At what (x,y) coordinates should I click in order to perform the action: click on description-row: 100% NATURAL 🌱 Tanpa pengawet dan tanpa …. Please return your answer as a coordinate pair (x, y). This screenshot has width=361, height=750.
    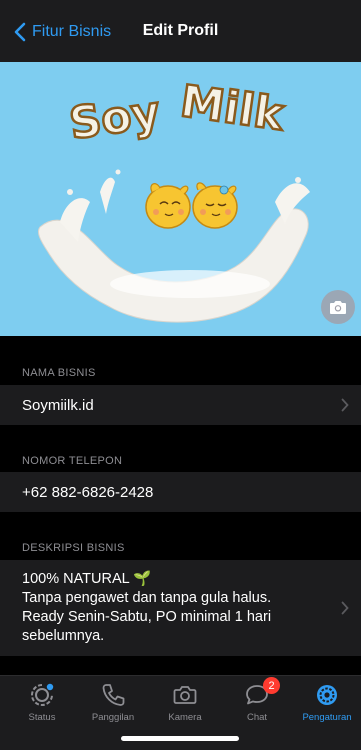
    Looking at the image, I should click on (180, 608).